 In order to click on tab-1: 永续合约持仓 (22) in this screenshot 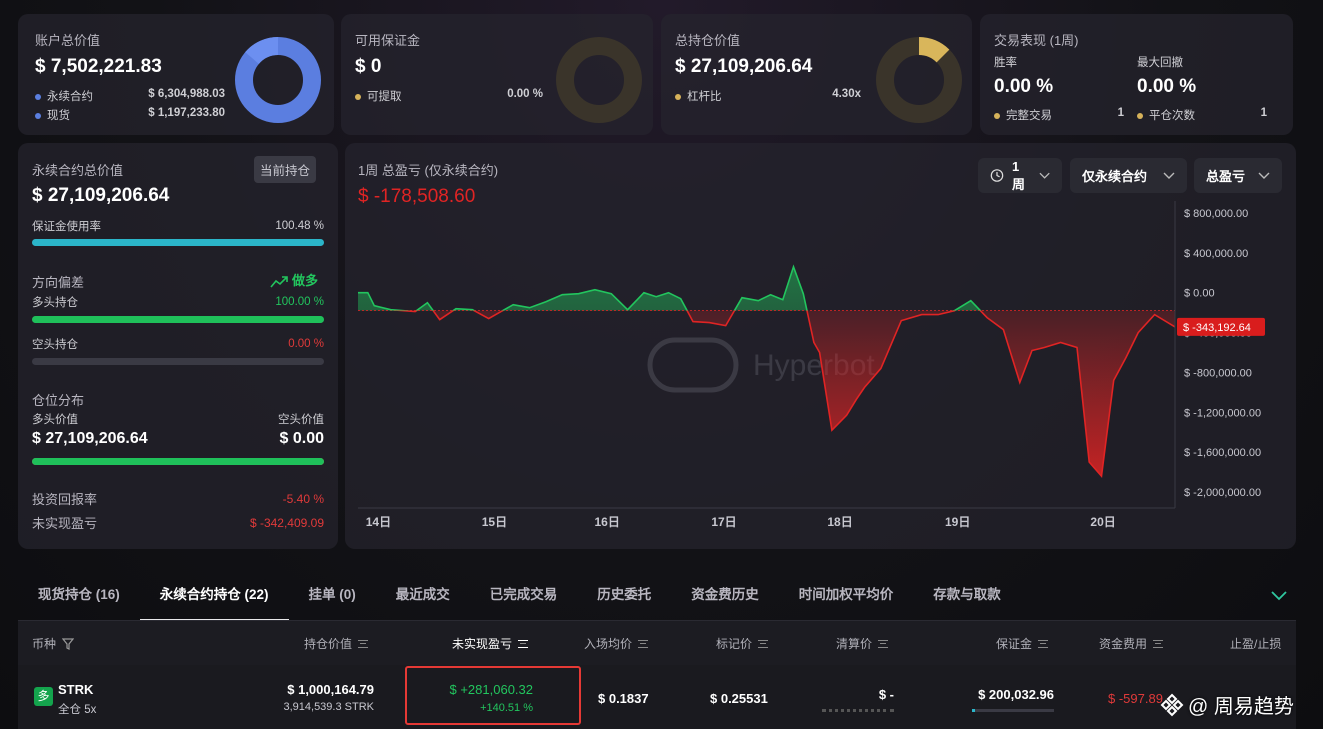, I will do `click(214, 599)`.